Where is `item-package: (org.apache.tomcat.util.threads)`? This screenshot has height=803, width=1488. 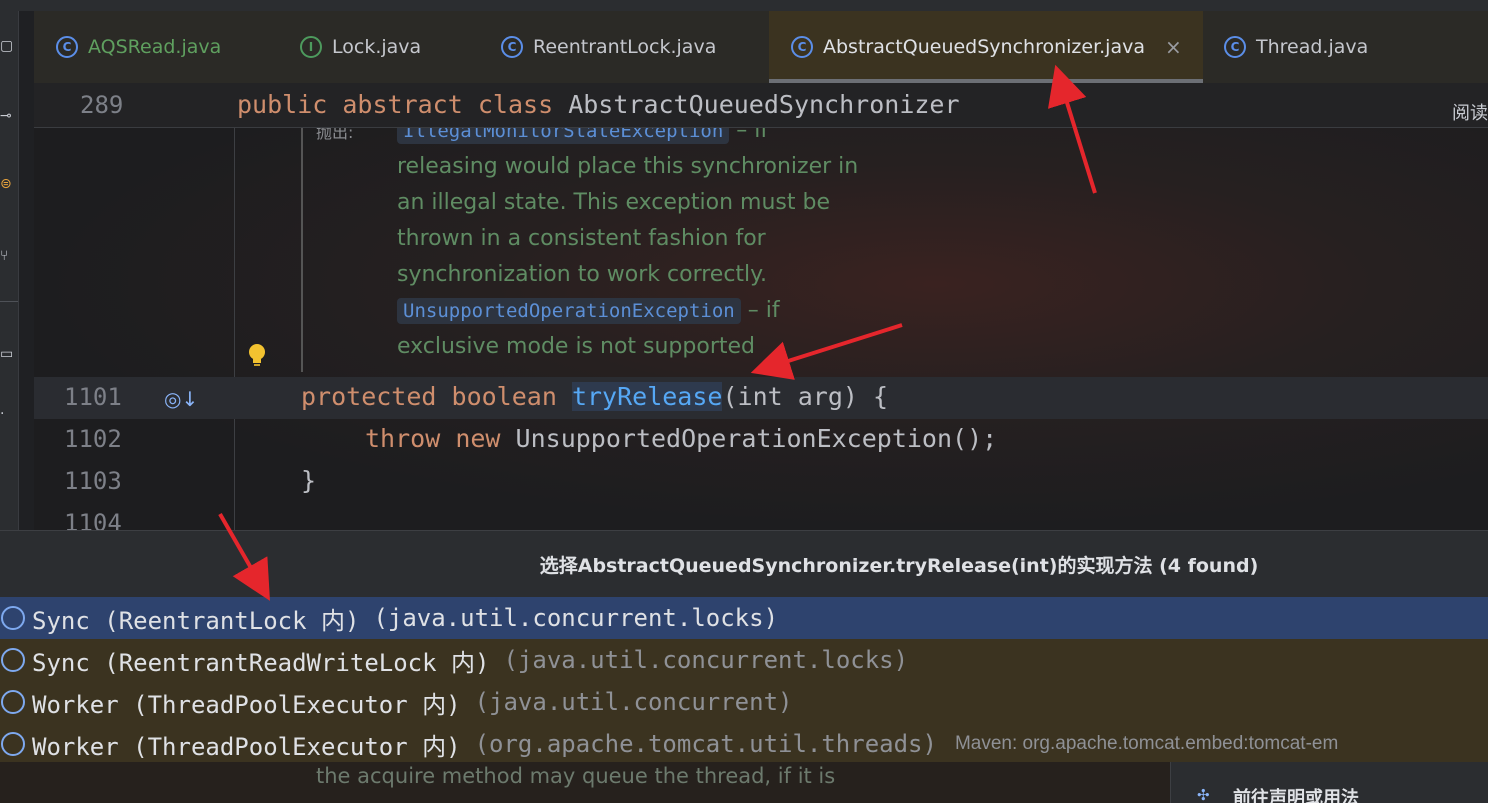 item-package: (org.apache.tomcat.util.threads) is located at coordinates (705, 744).